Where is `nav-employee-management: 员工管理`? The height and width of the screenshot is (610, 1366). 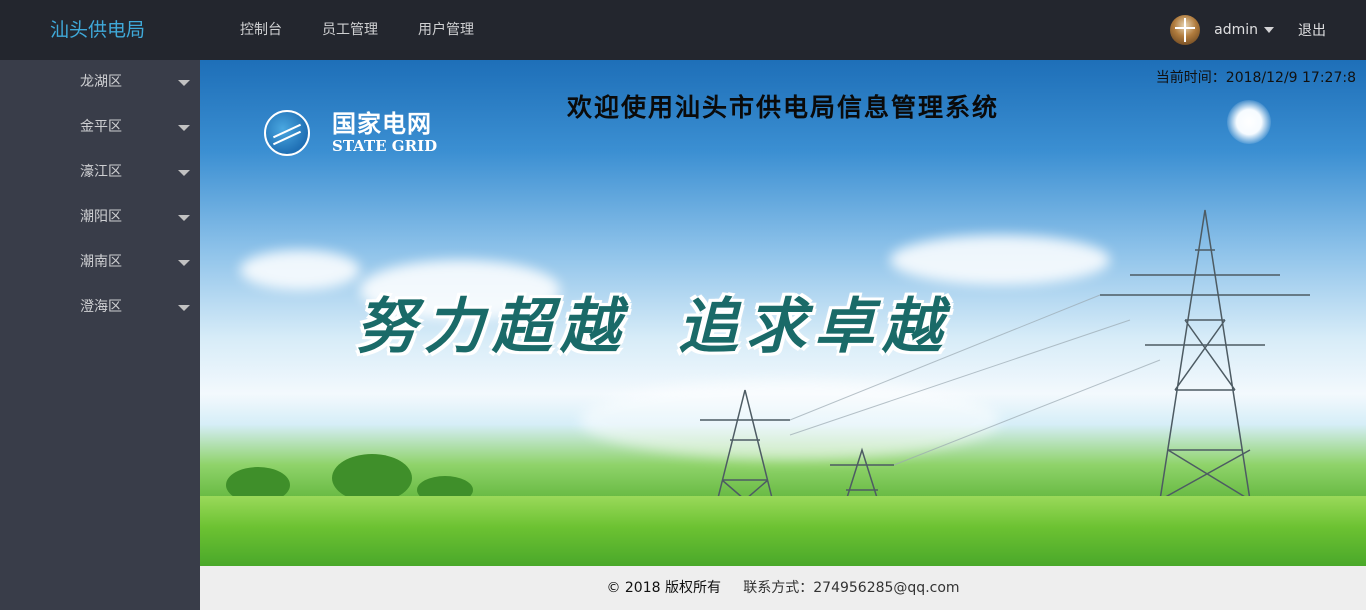 nav-employee-management: 员工管理 is located at coordinates (350, 30).